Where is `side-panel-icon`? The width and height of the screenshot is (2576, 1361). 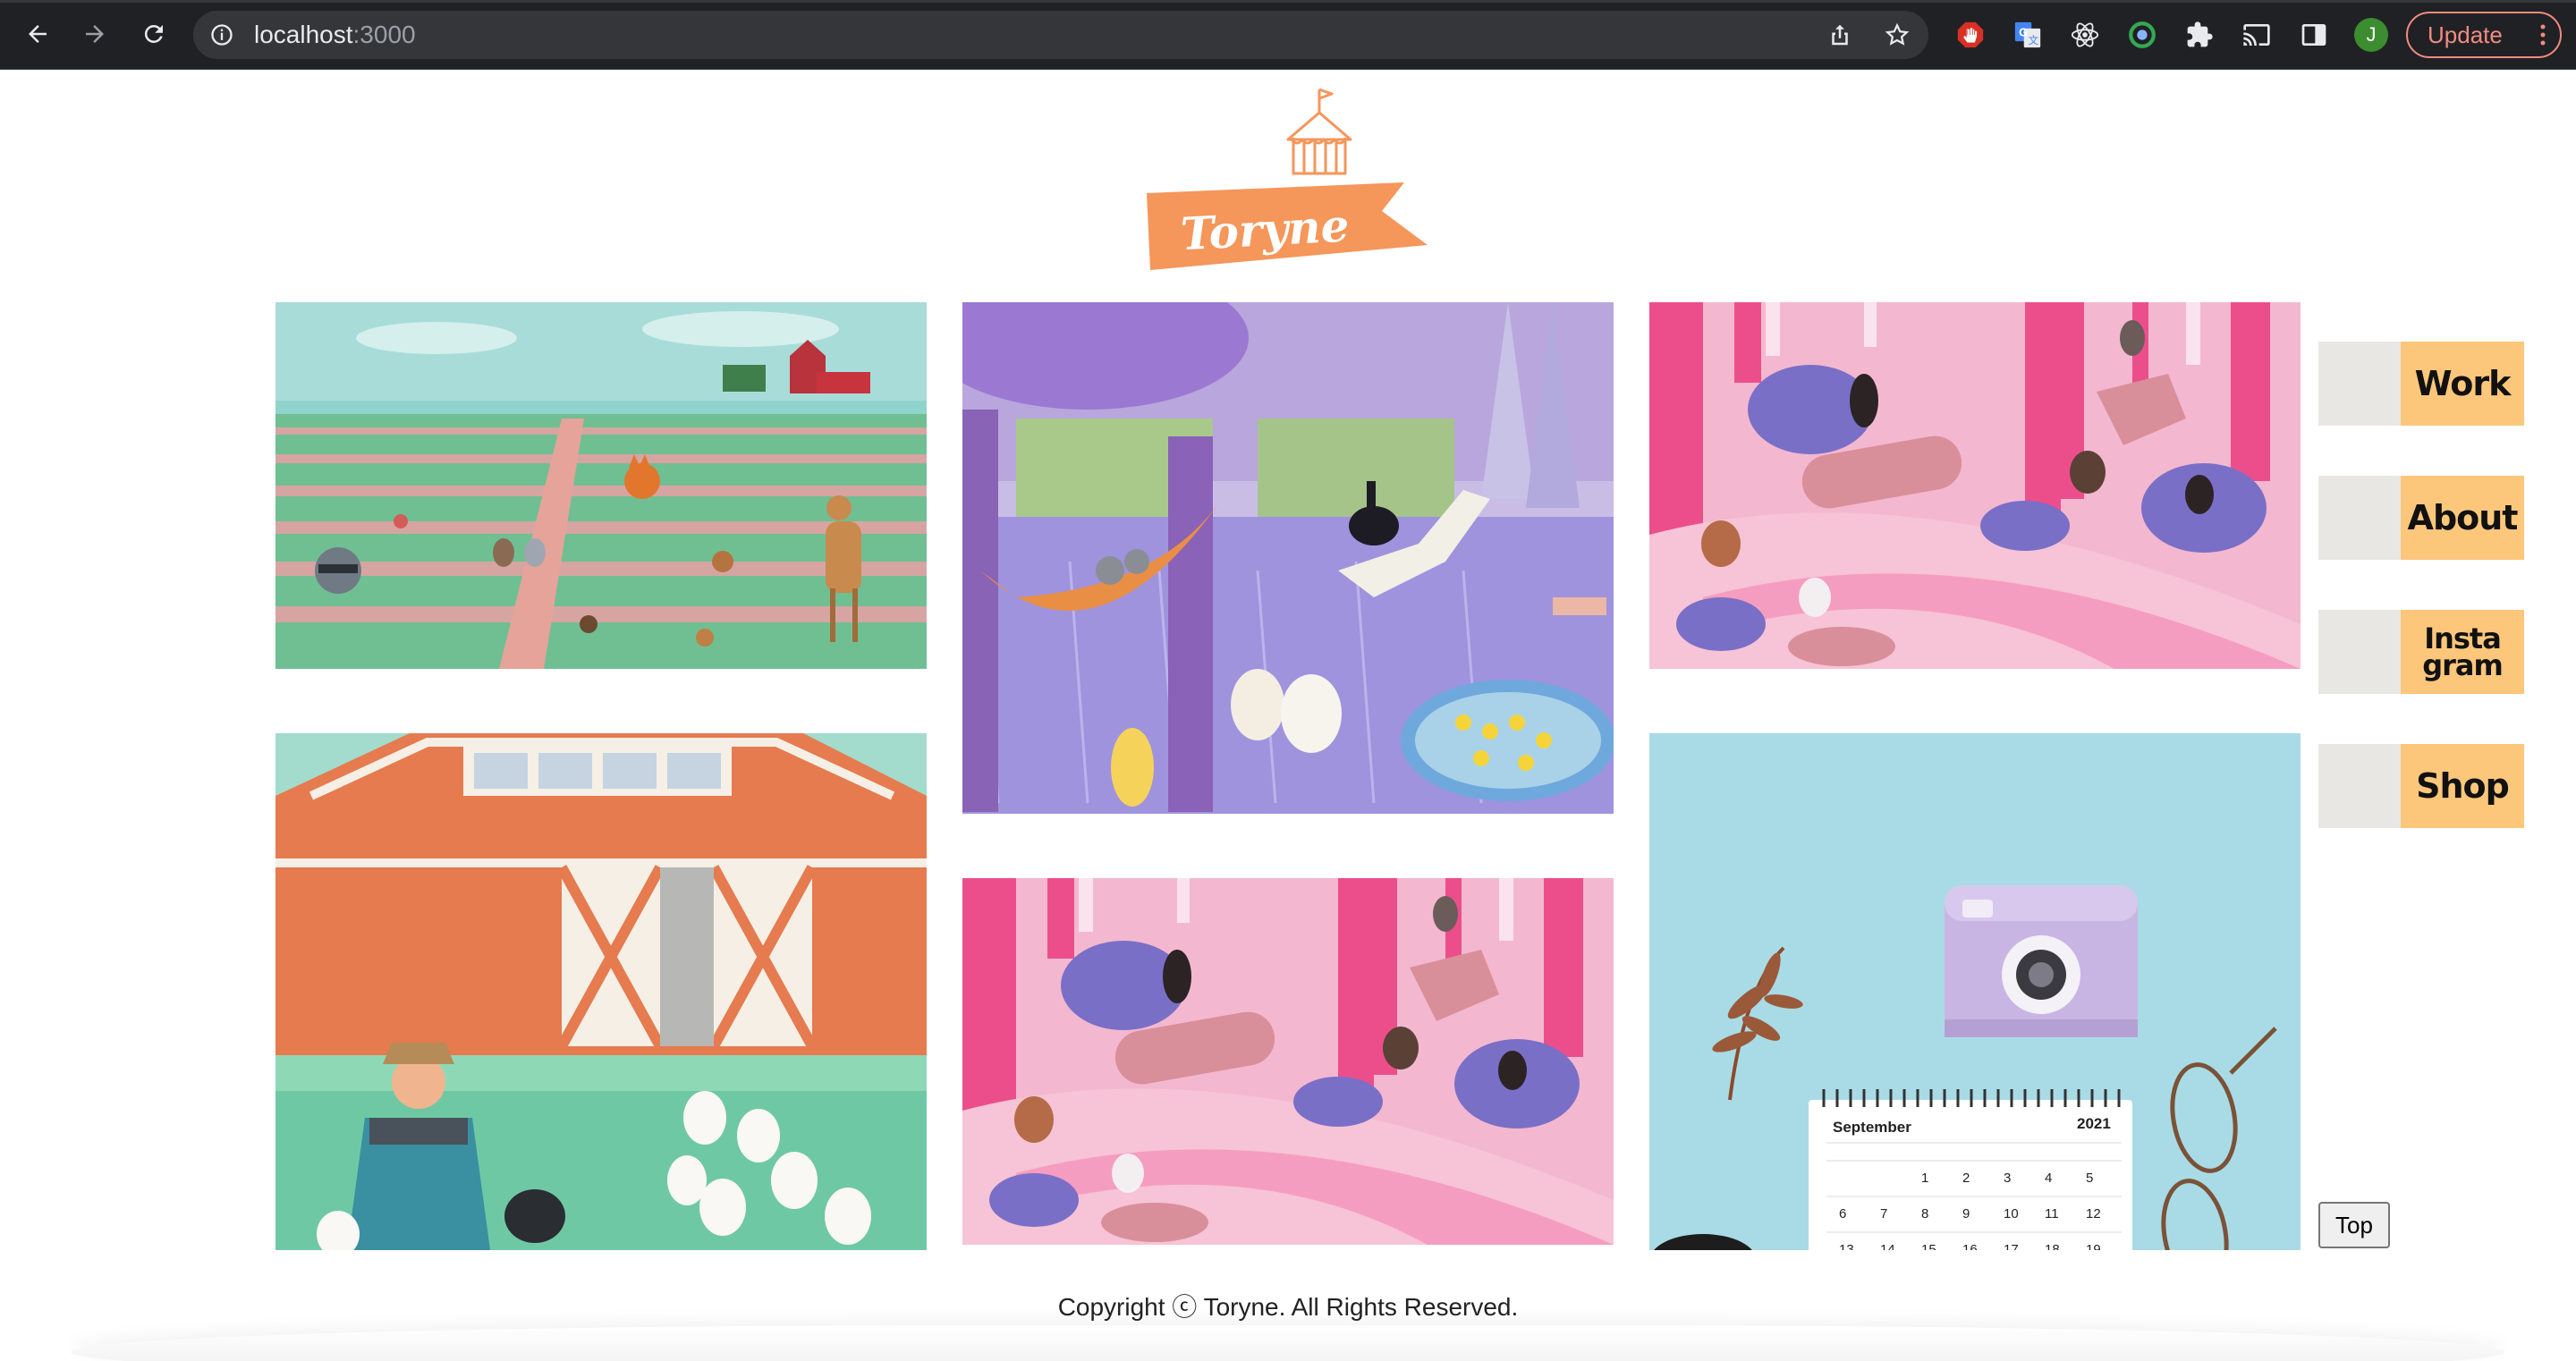
side-panel-icon is located at coordinates (2314, 35).